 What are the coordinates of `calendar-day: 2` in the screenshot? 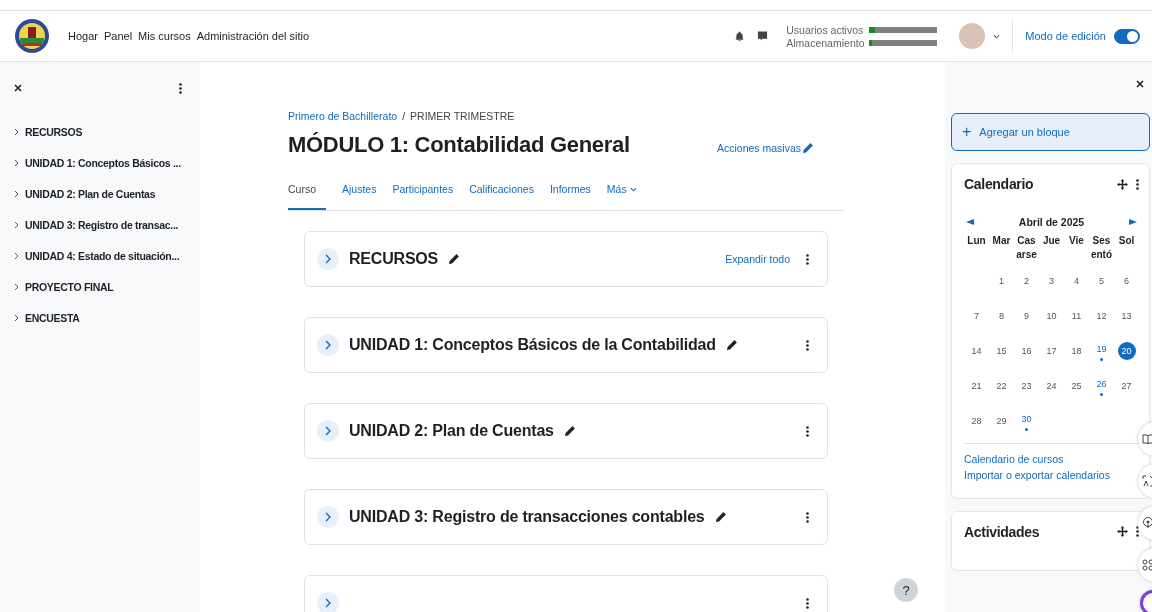 It's located at (1026, 280).